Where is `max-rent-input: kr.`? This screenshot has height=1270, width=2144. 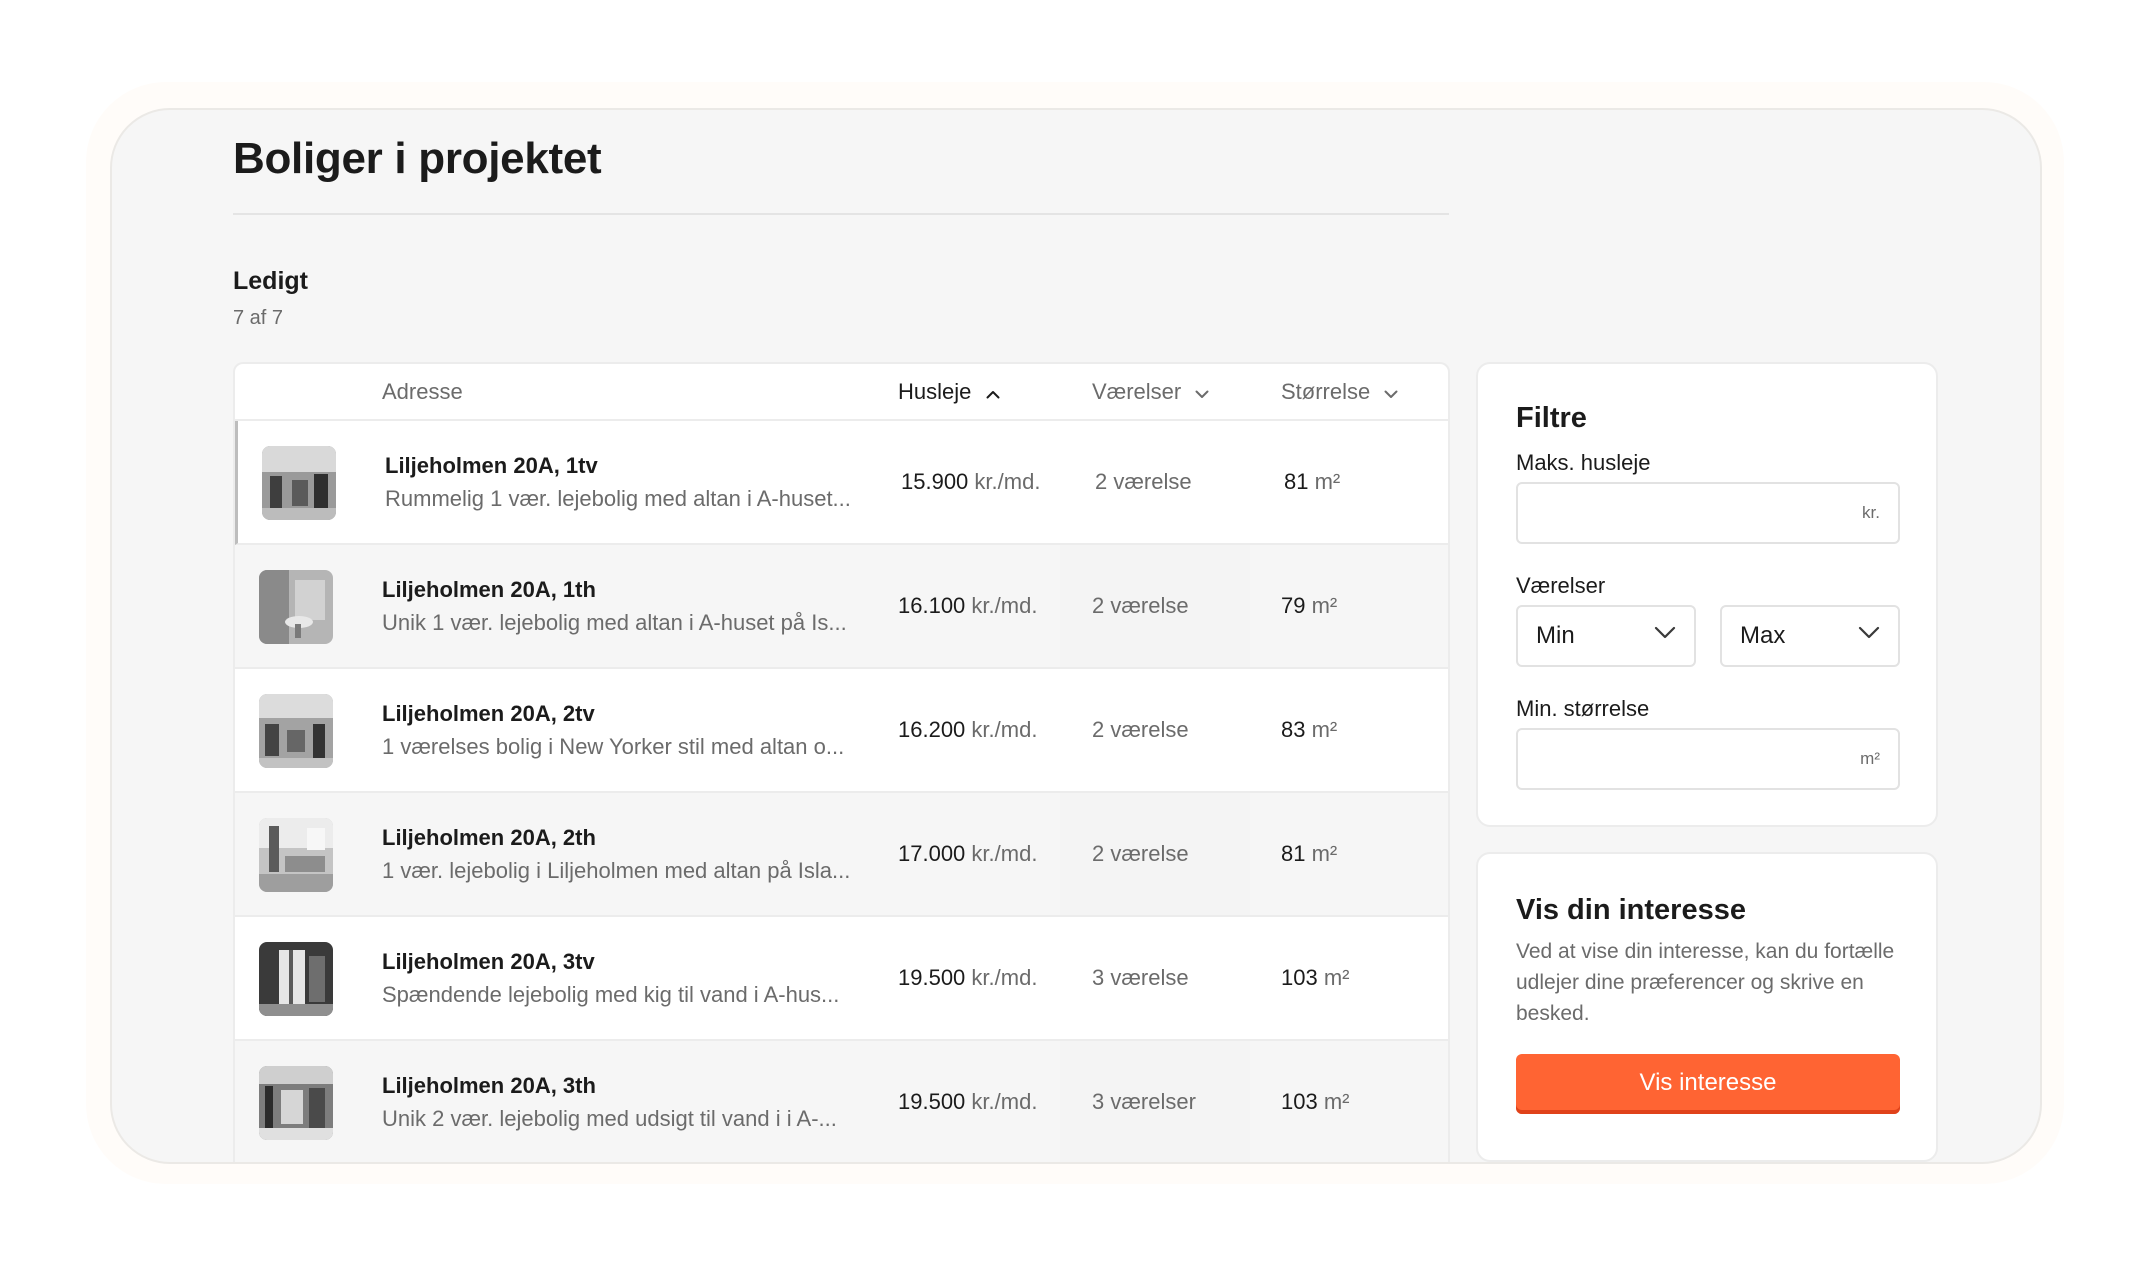
max-rent-input: kr. is located at coordinates (1708, 513).